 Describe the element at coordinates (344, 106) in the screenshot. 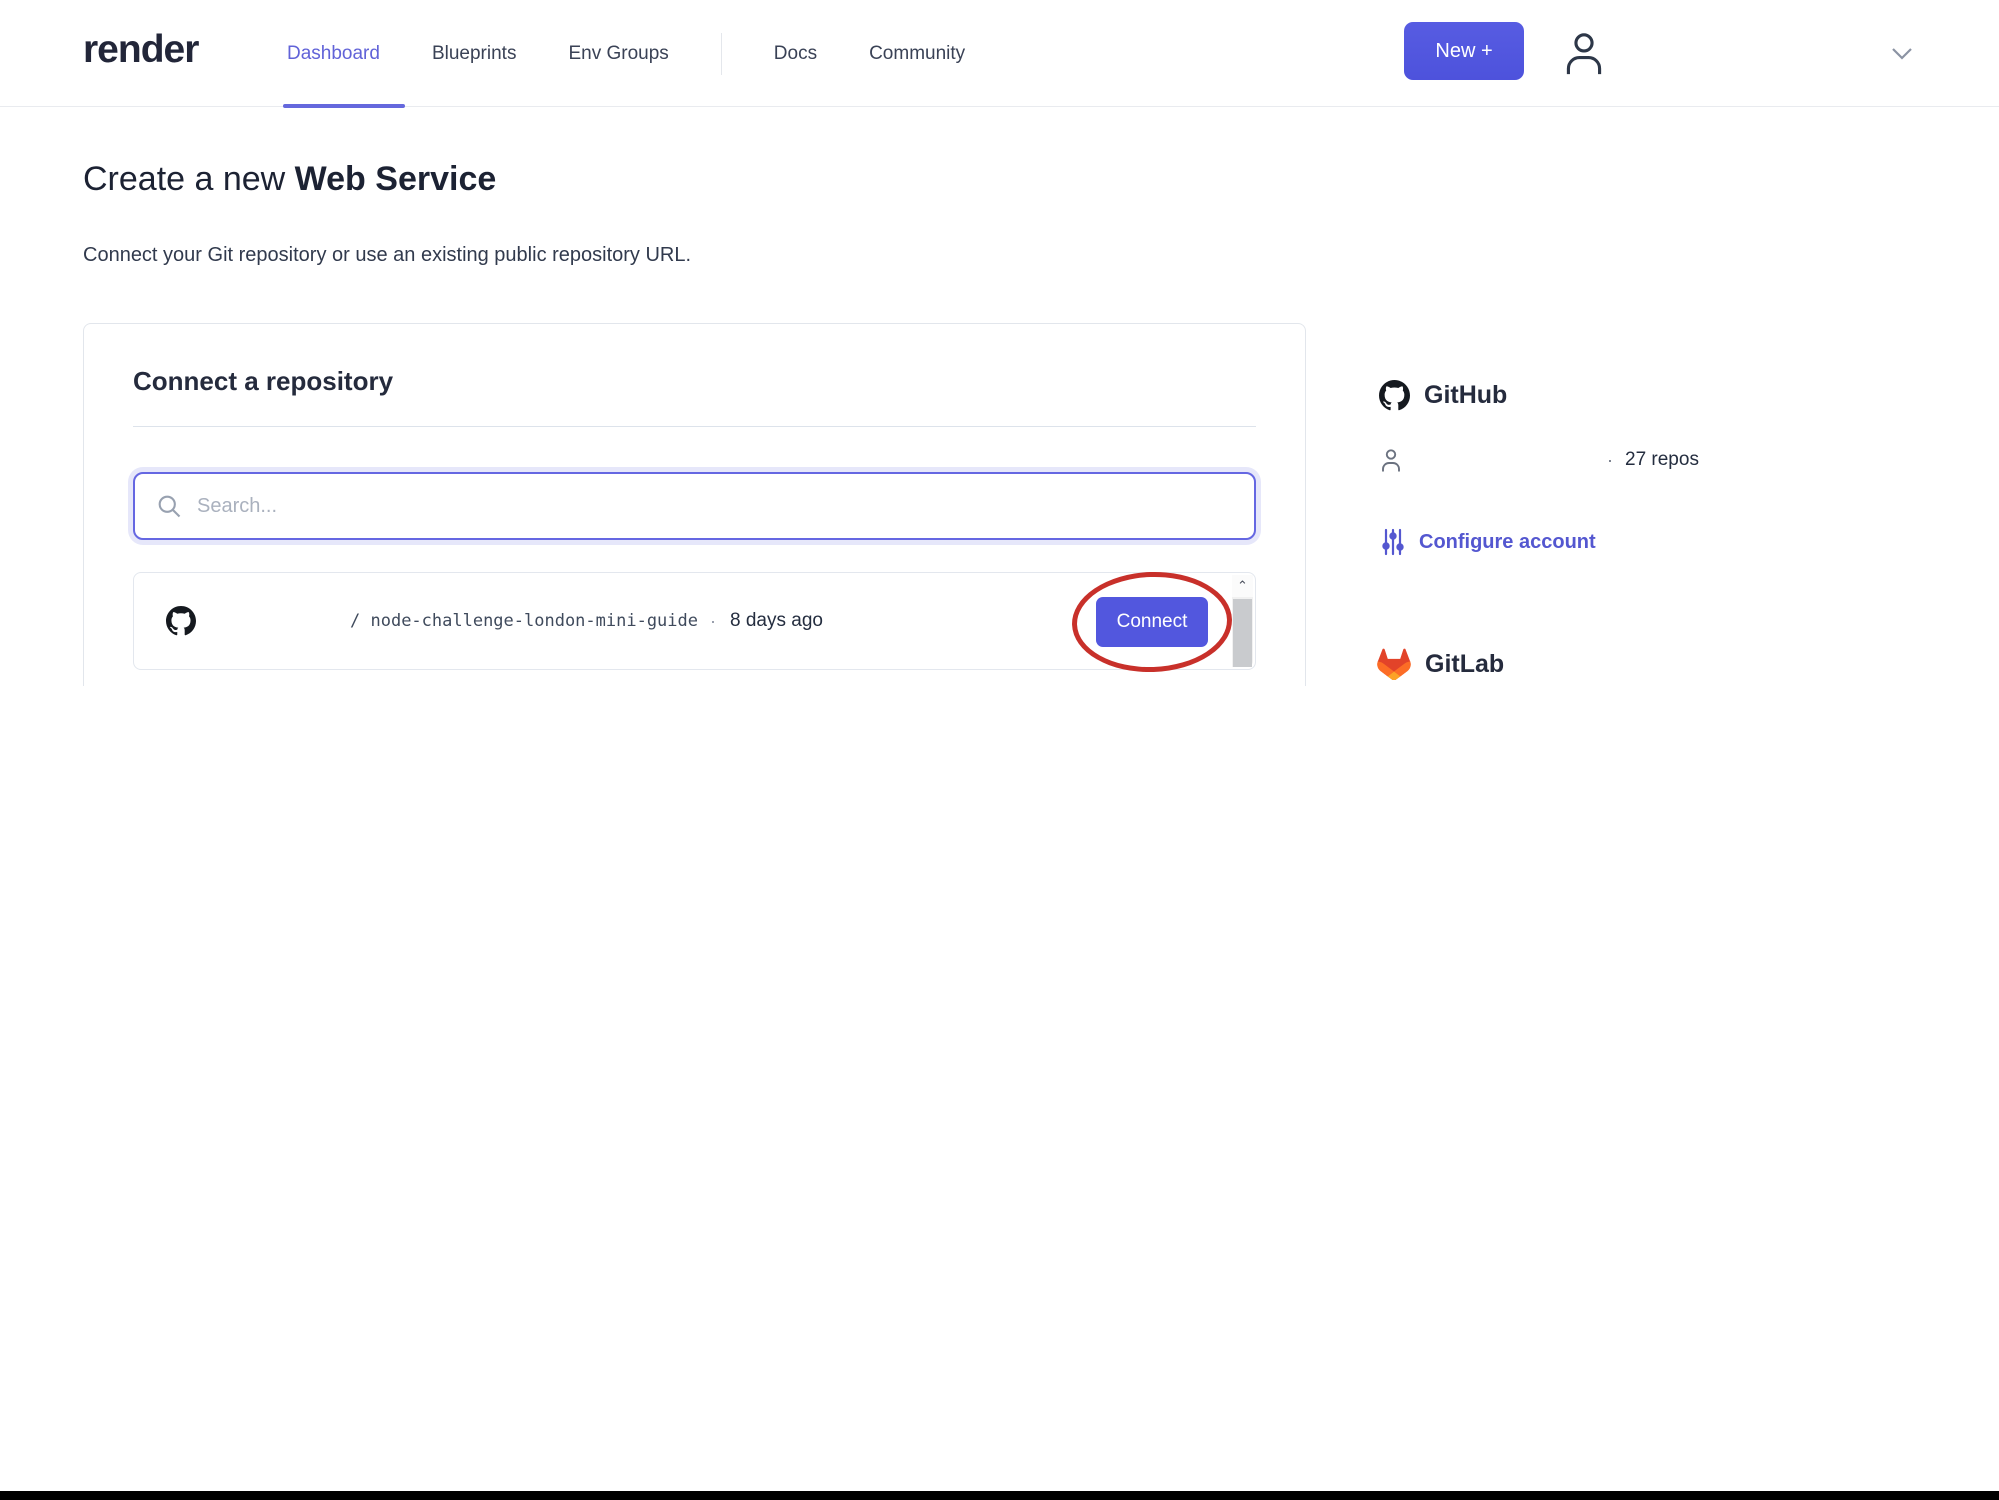

I see `active-tab-underline` at that location.